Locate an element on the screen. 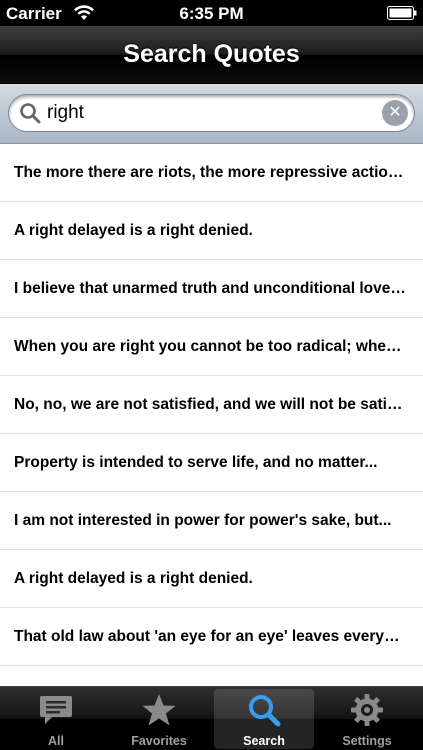 Image resolution: width=423 pixels, height=750 pixels. search-icon is located at coordinates (30, 113).